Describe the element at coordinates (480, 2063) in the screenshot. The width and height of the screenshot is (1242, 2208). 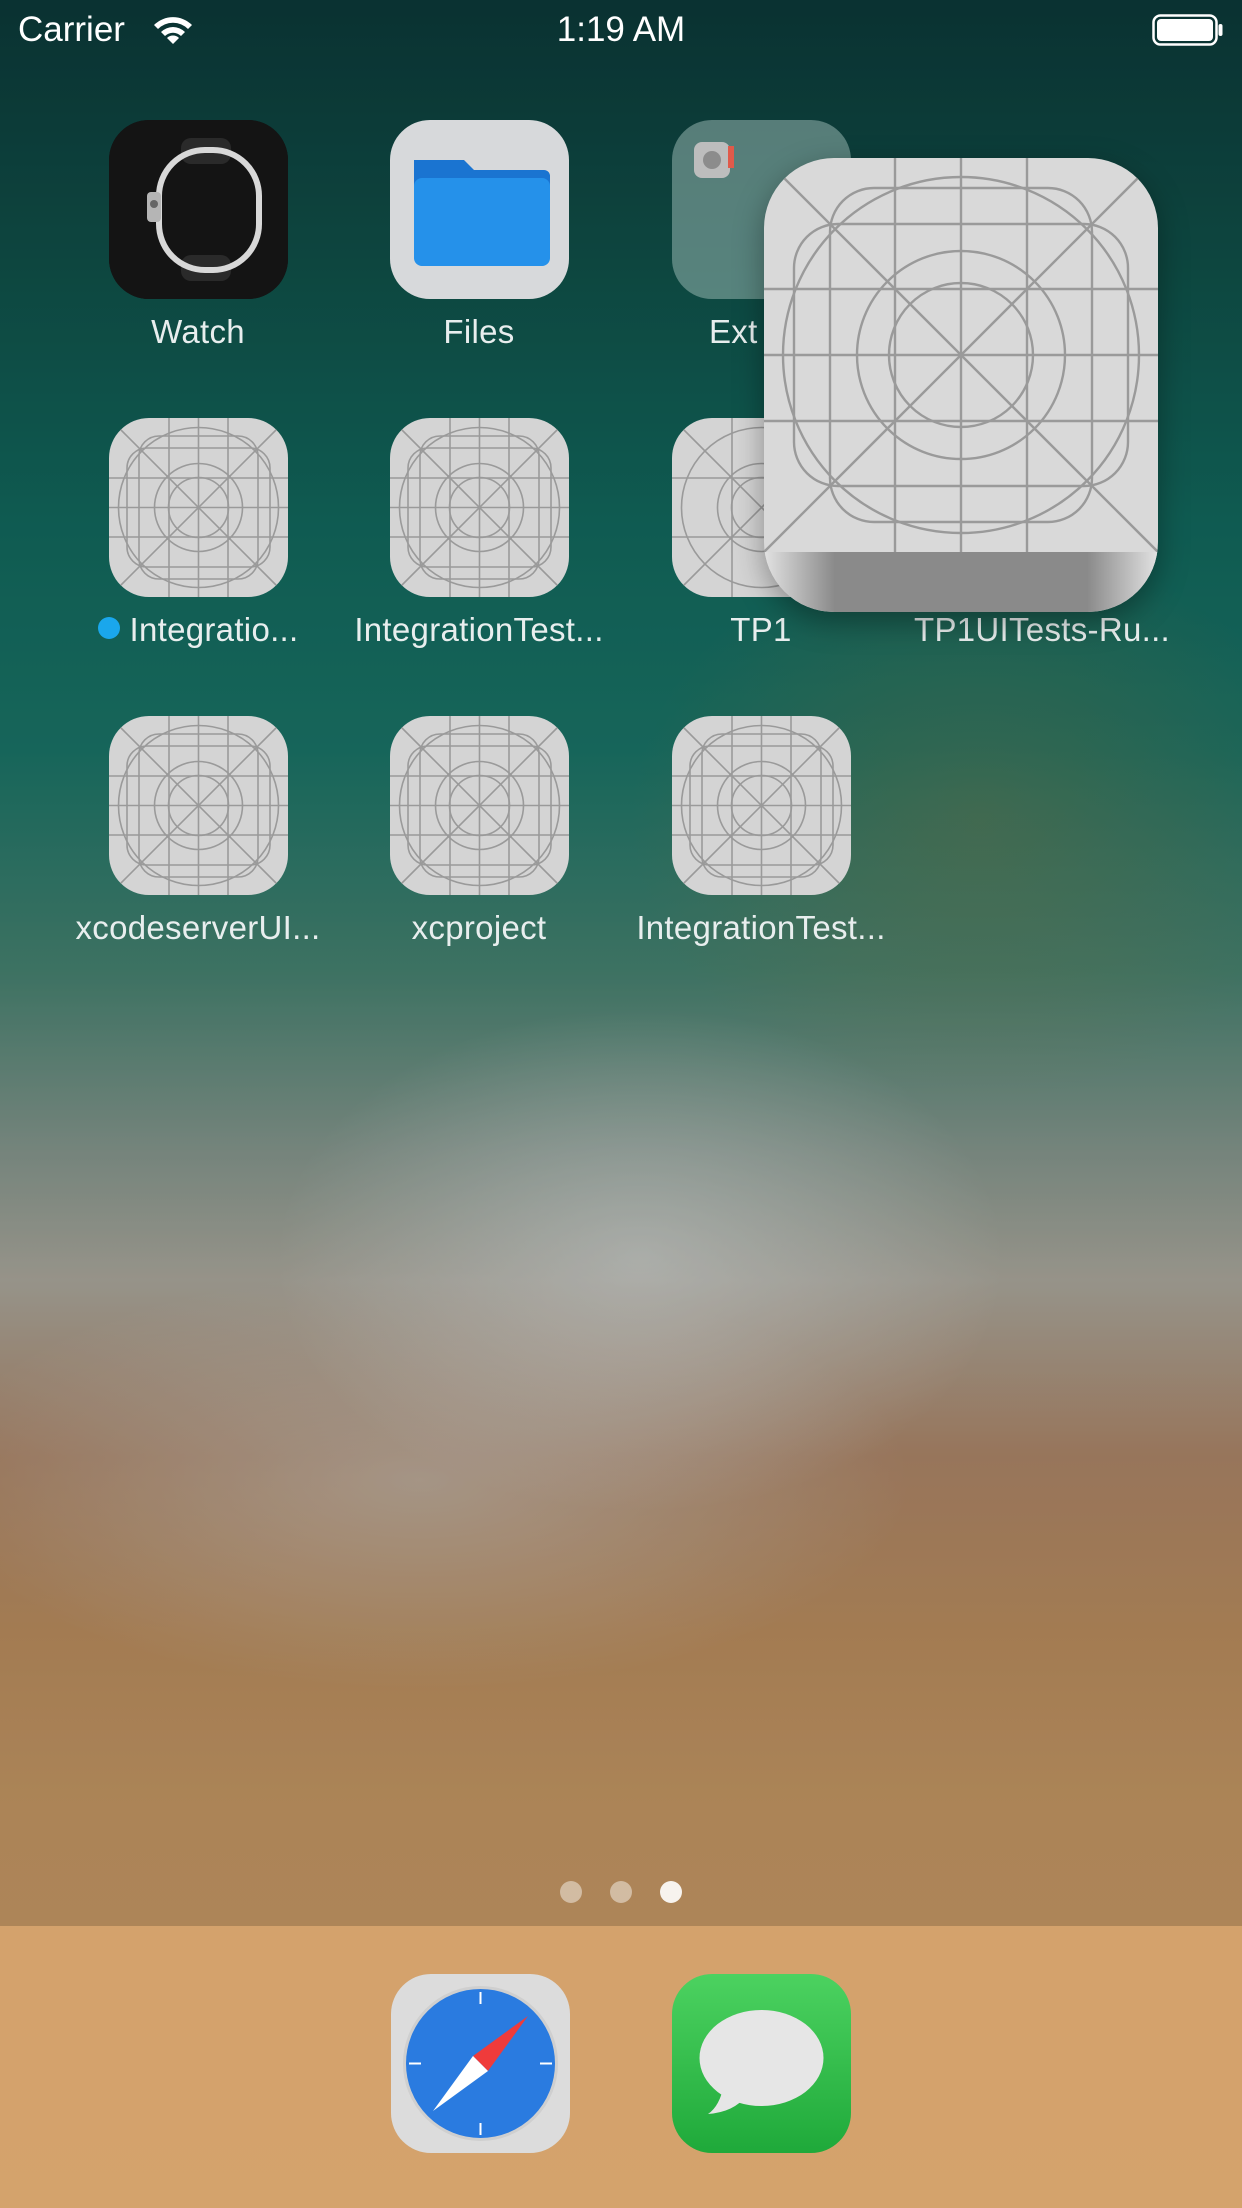
I see `safari-icon` at that location.